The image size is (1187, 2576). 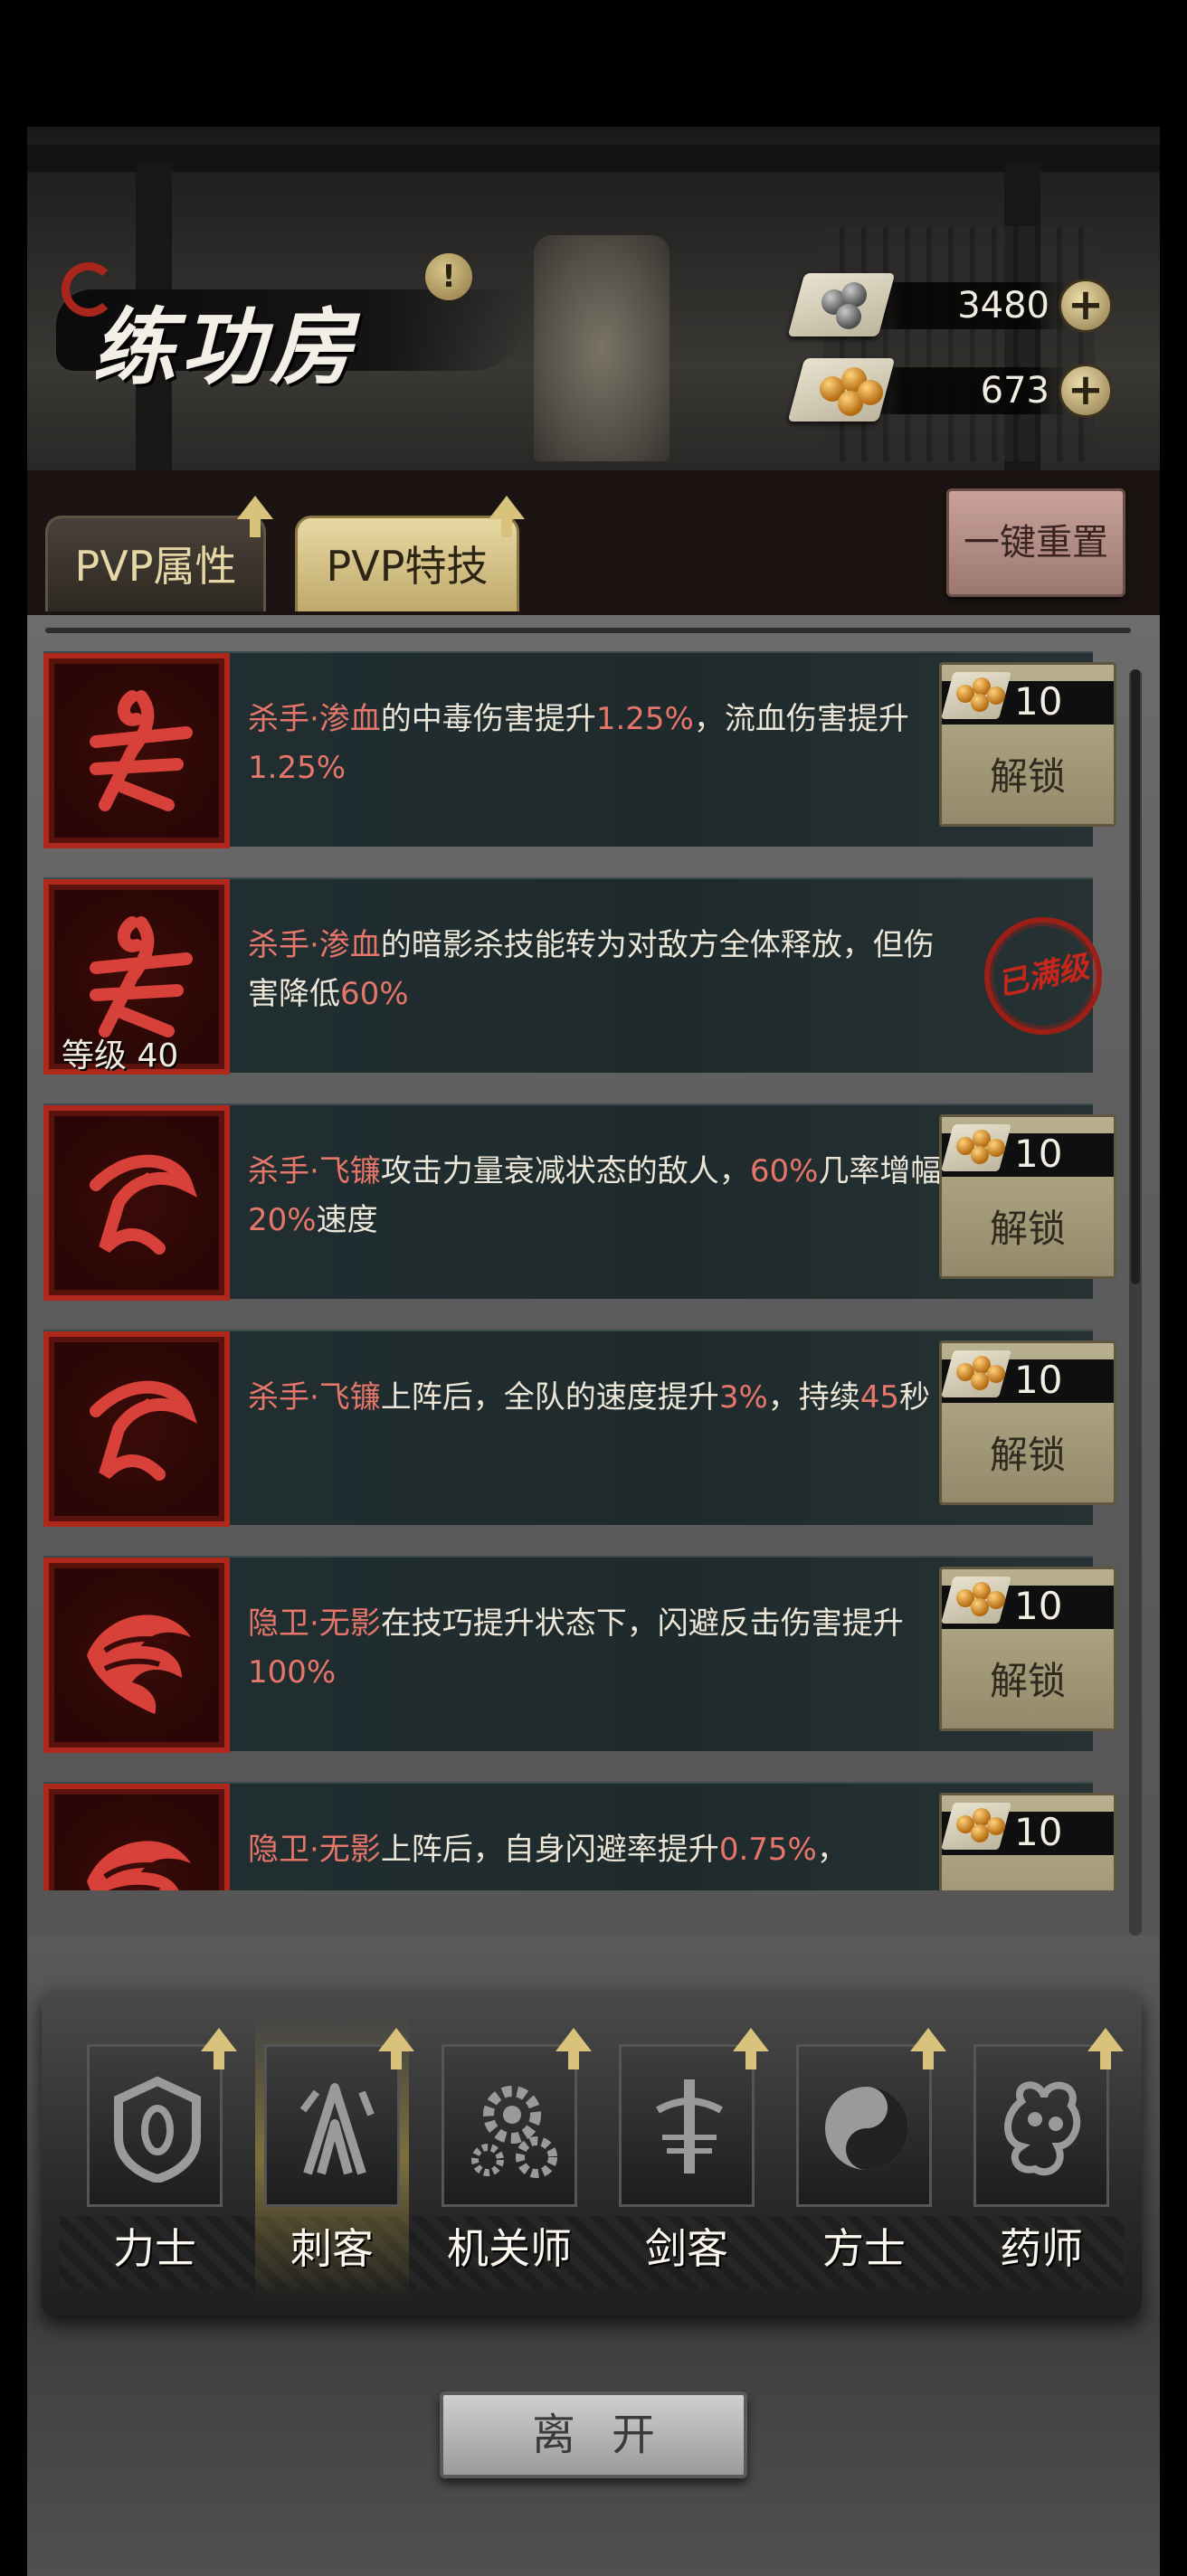 What do you see at coordinates (1027, 1841) in the screenshot?
I see `unlock-button: 10` at bounding box center [1027, 1841].